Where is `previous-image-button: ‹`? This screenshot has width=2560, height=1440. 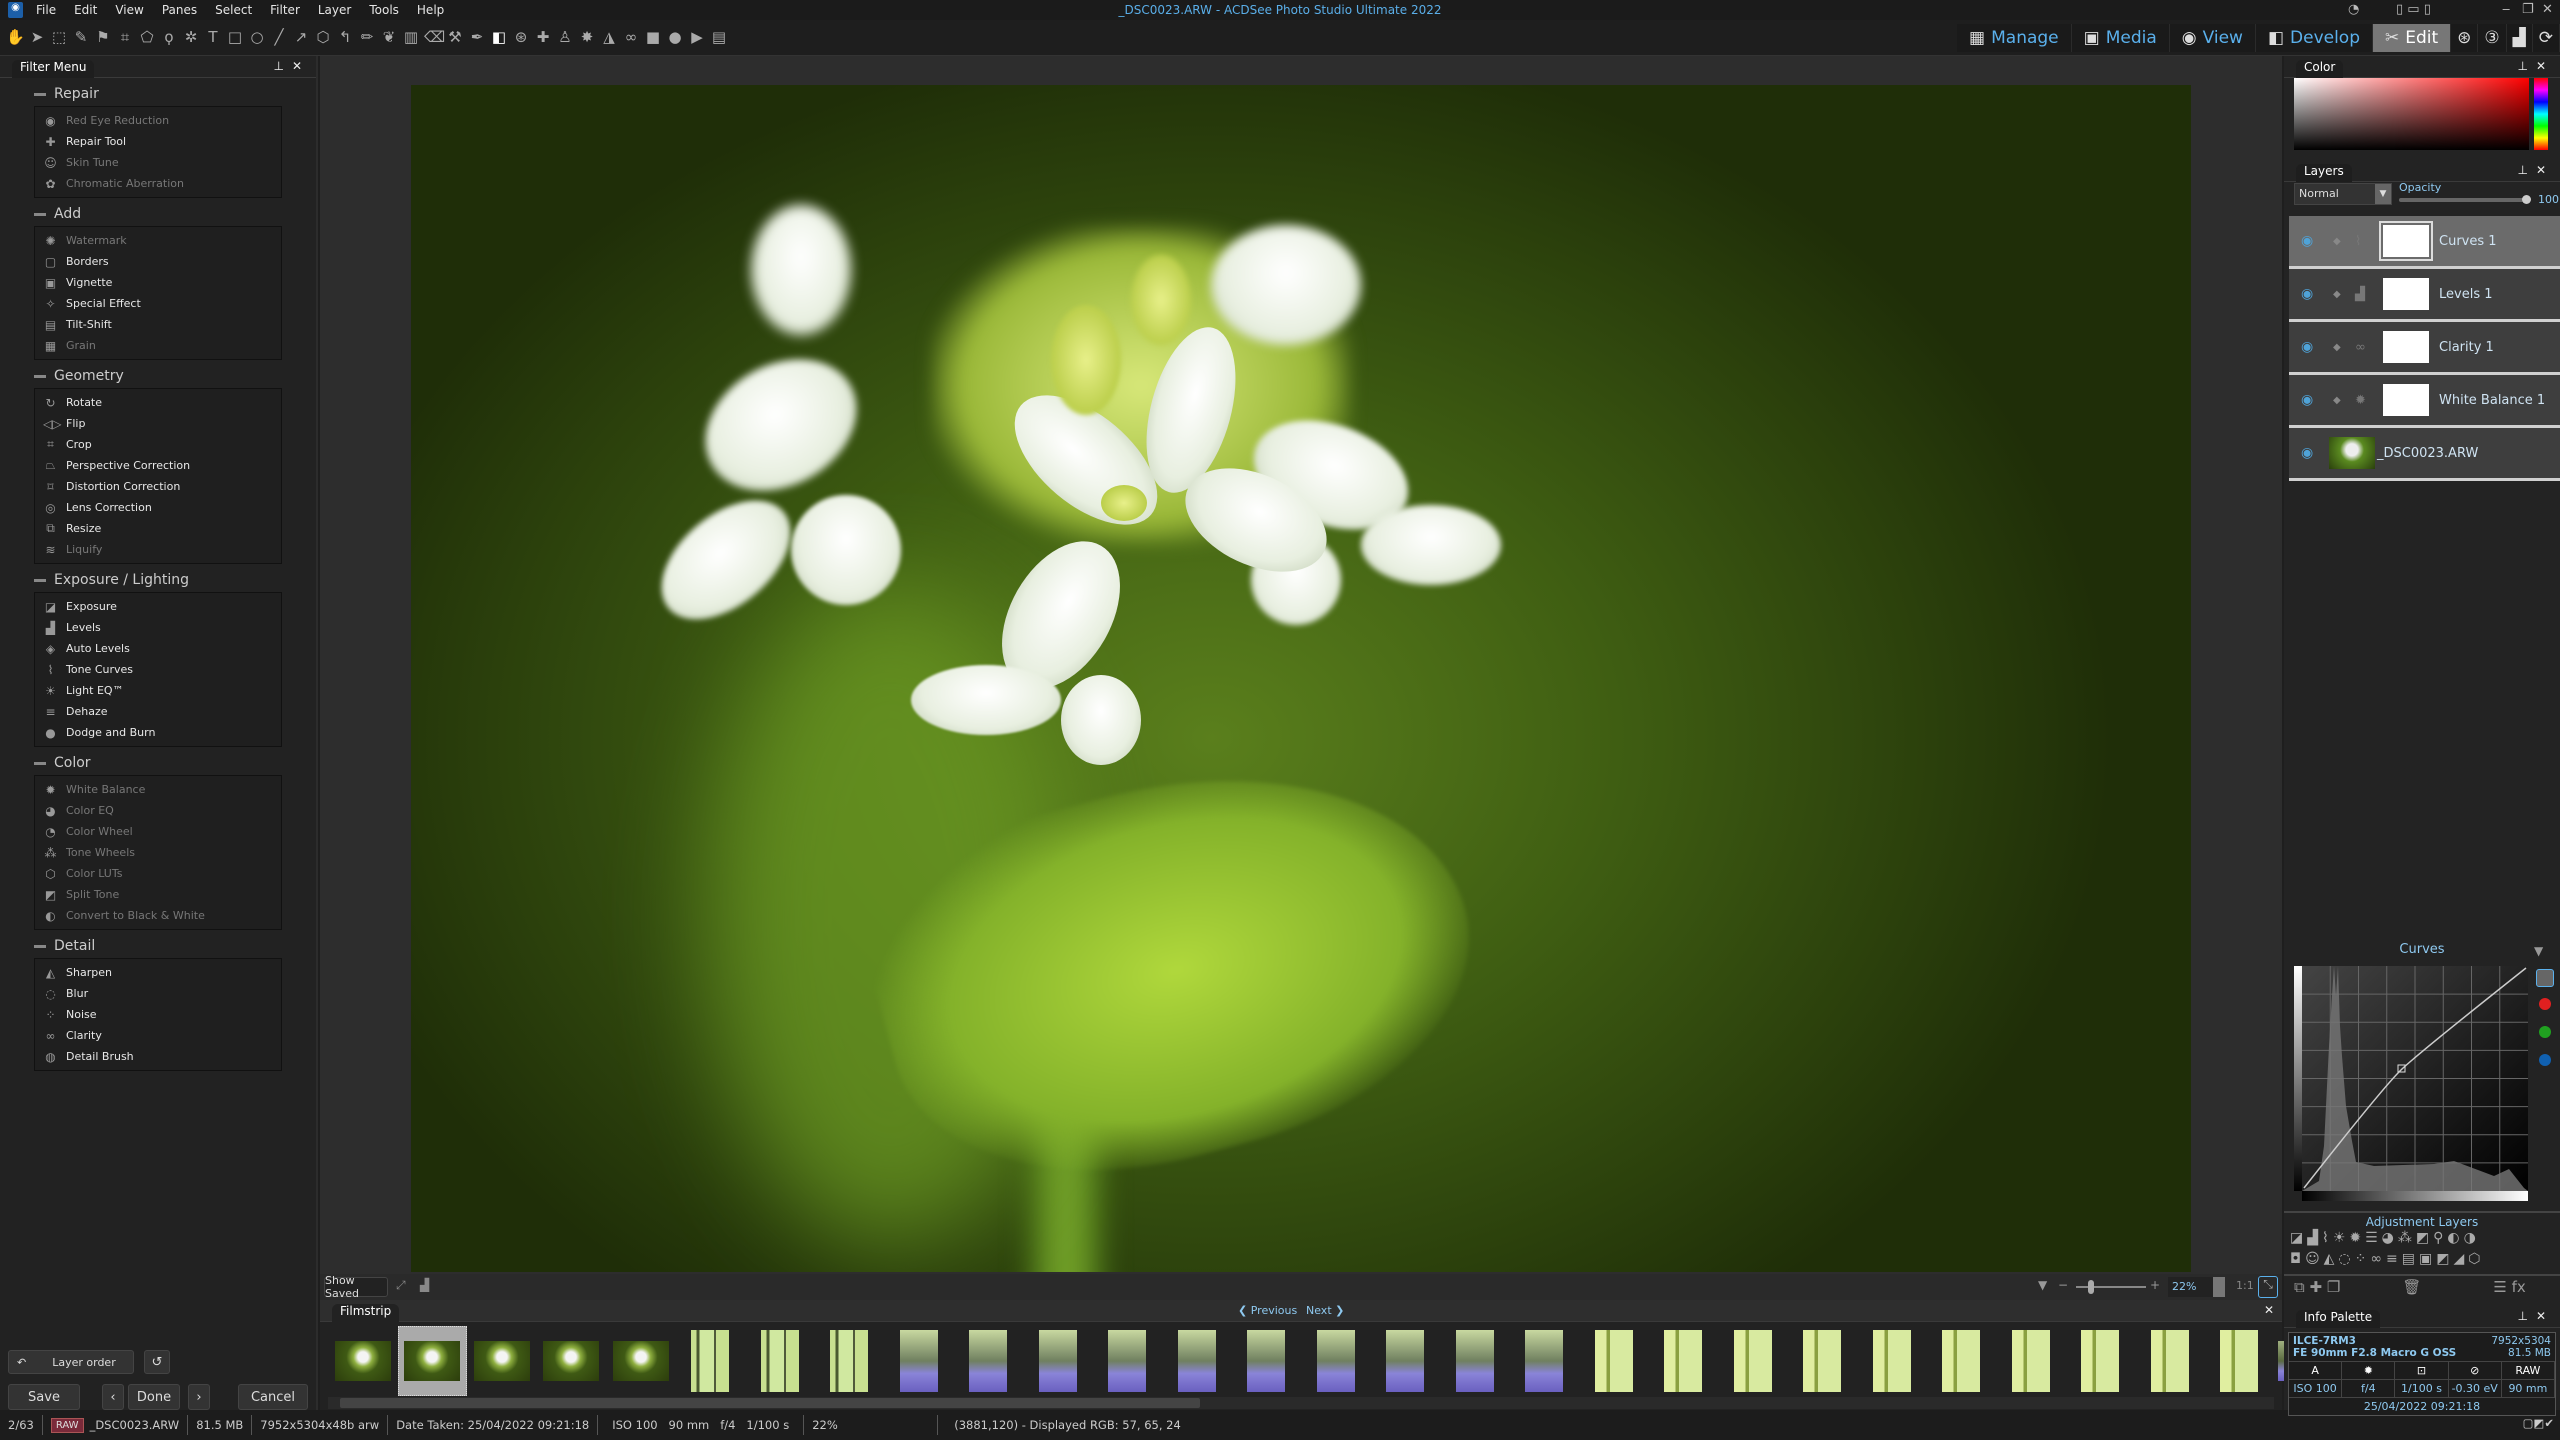 previous-image-button: ‹ is located at coordinates (113, 1397).